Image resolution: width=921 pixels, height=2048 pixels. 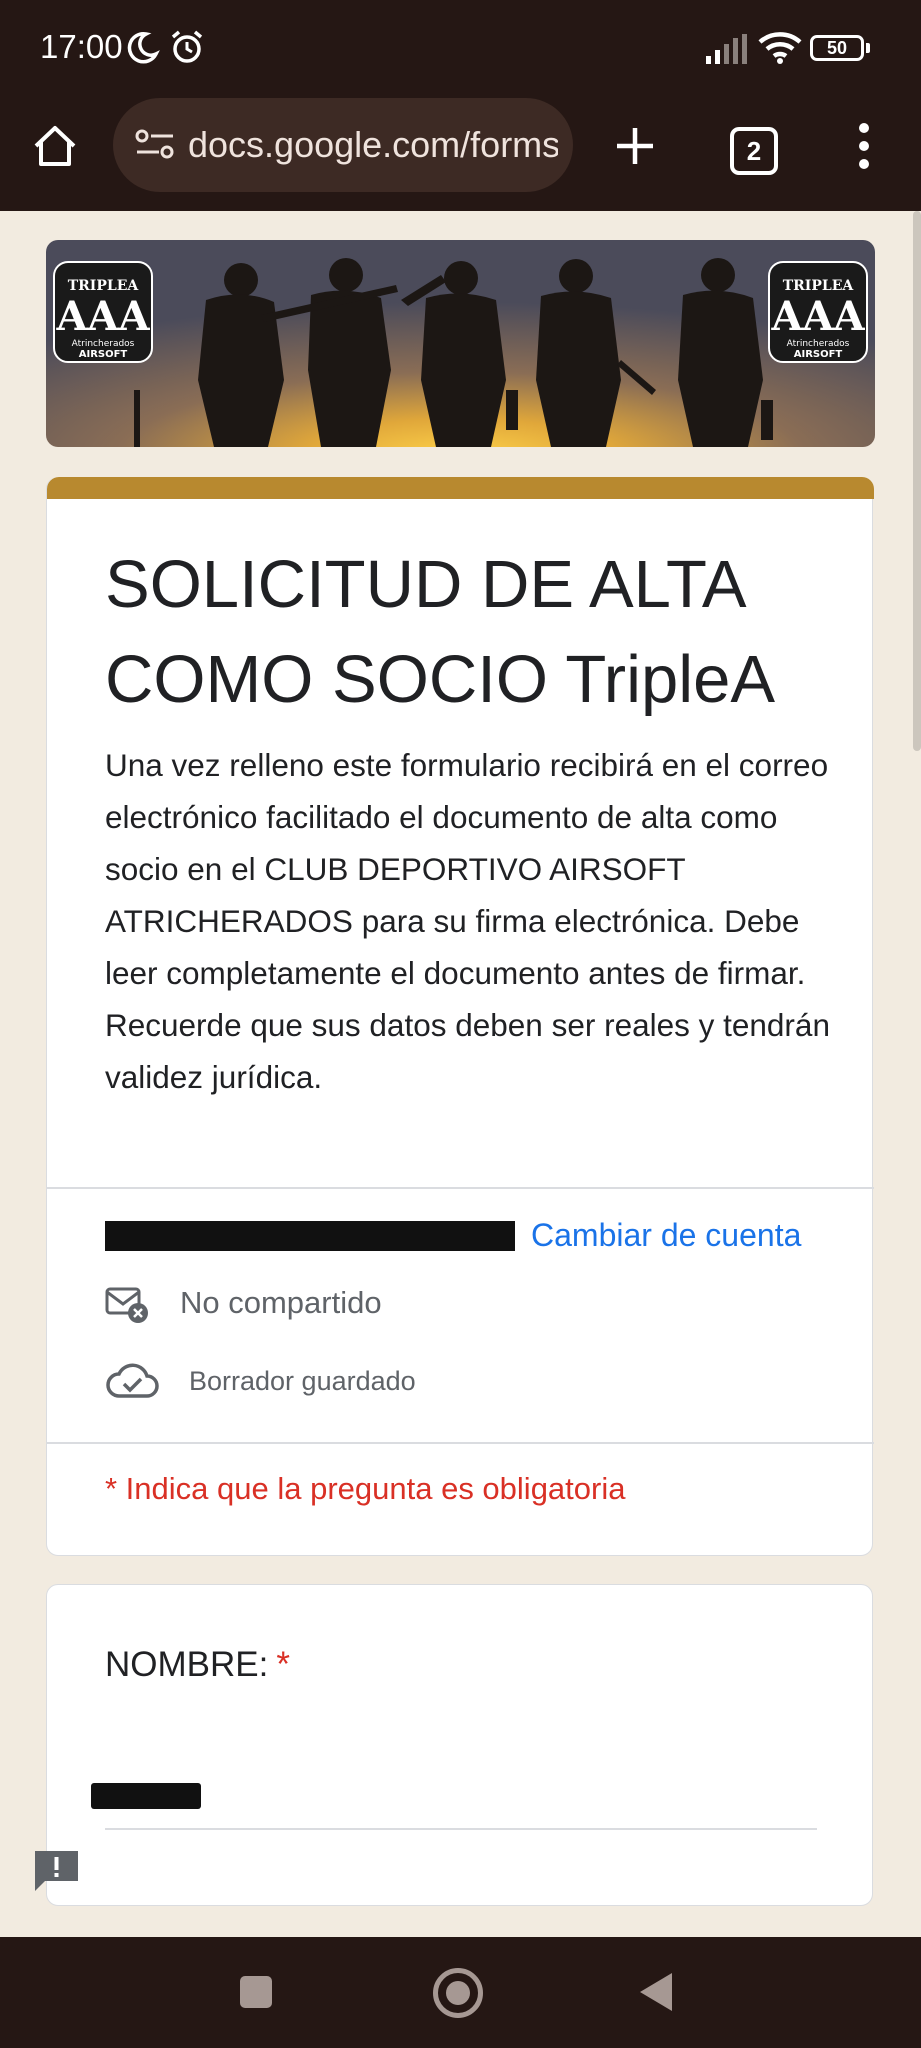 What do you see at coordinates (365, 1488) in the screenshot?
I see `required-indicator-note: * Indica que la pregunta es obligatoria` at bounding box center [365, 1488].